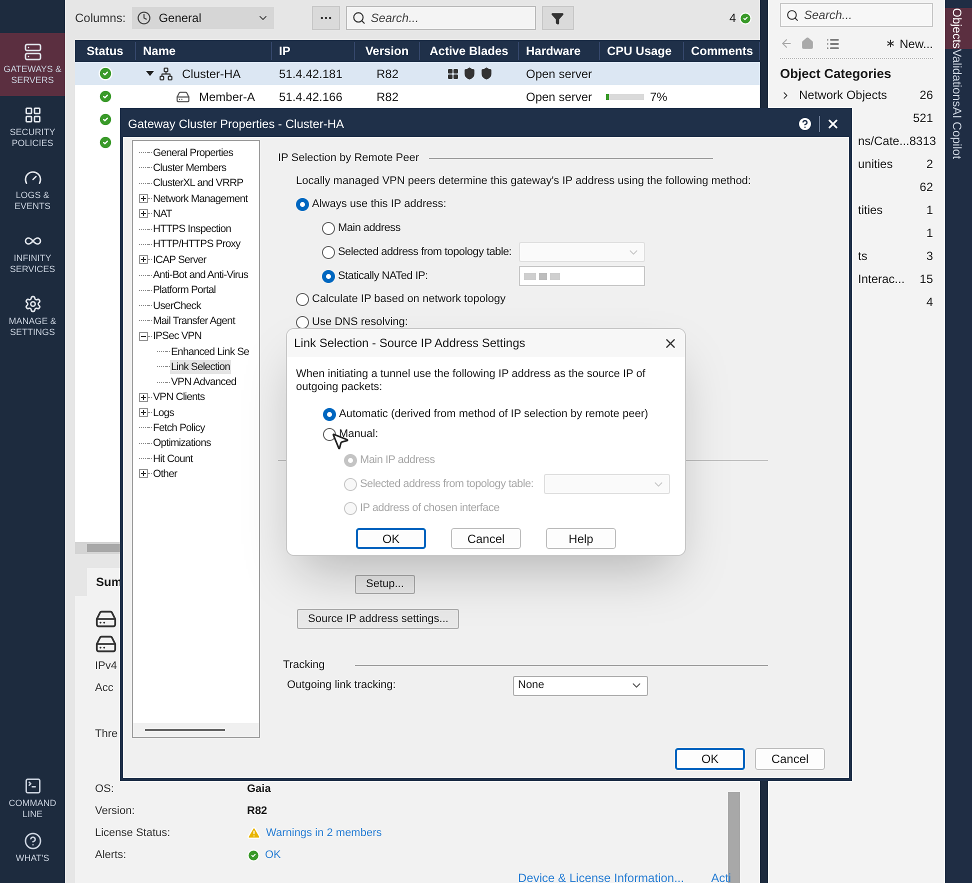 The image size is (972, 883). I want to click on category-count: 4, so click(929, 302).